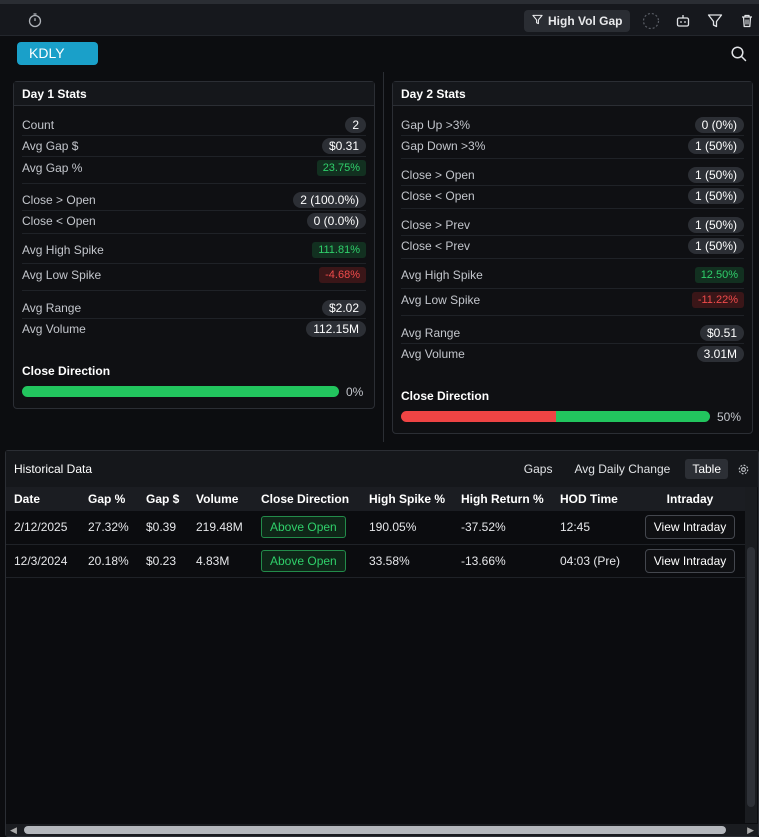  What do you see at coordinates (194, 200) in the screenshot?
I see `day1-close-gt-open-row: Close > Open 2 (100.0%)` at bounding box center [194, 200].